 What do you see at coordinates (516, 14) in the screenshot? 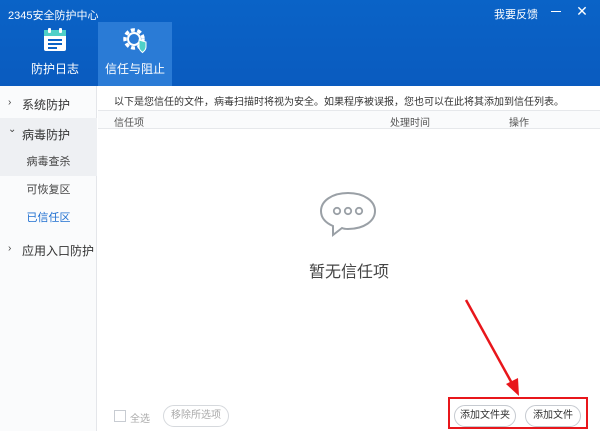
I see `feedback-link: 我要反馈` at bounding box center [516, 14].